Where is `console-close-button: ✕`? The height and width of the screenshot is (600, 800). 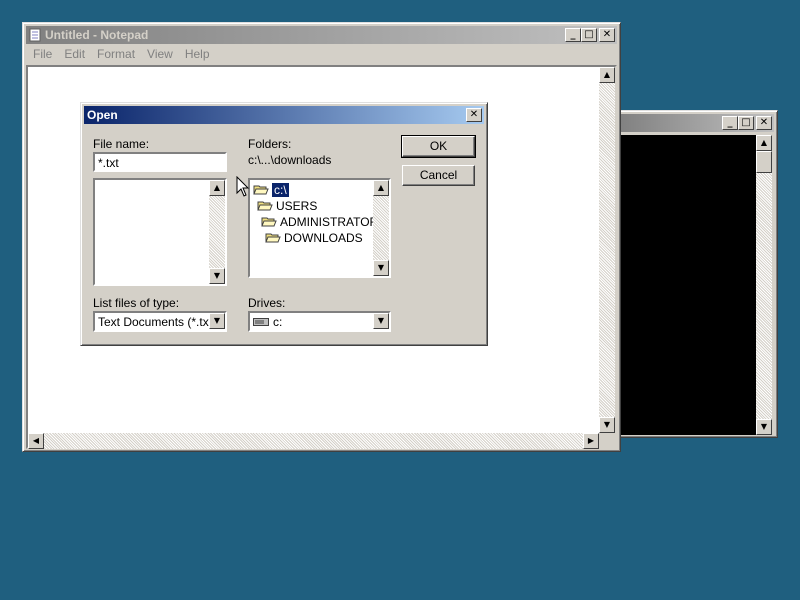
console-close-button: ✕ is located at coordinates (764, 123).